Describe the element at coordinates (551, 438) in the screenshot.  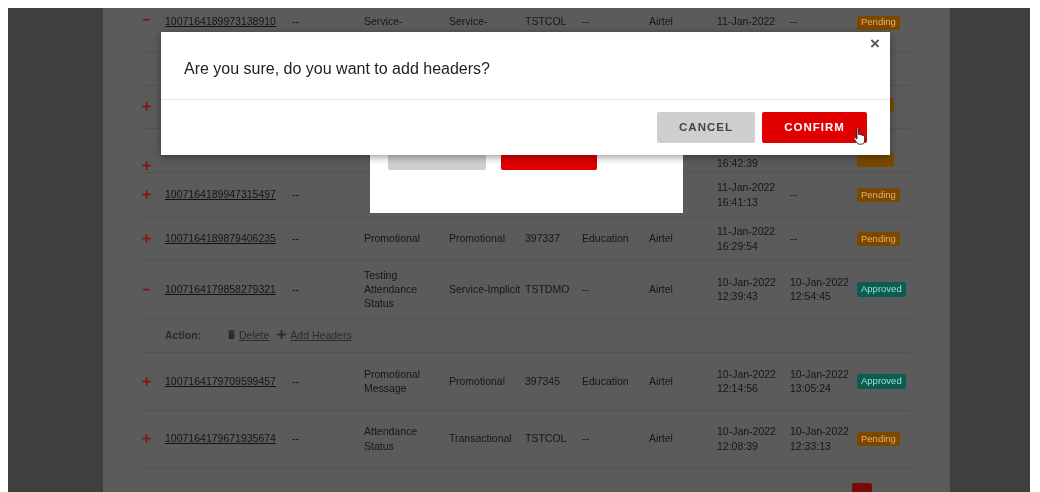
I see `table-cell: TSTCOL` at that location.